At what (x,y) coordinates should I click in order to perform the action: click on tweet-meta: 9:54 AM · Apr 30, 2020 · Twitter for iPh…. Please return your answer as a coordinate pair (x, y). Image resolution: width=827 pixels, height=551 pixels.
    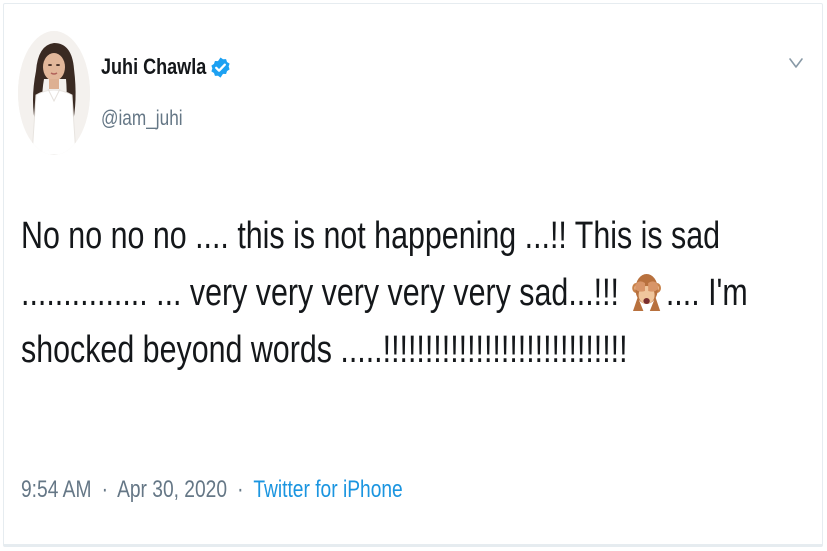
    Looking at the image, I should click on (212, 490).